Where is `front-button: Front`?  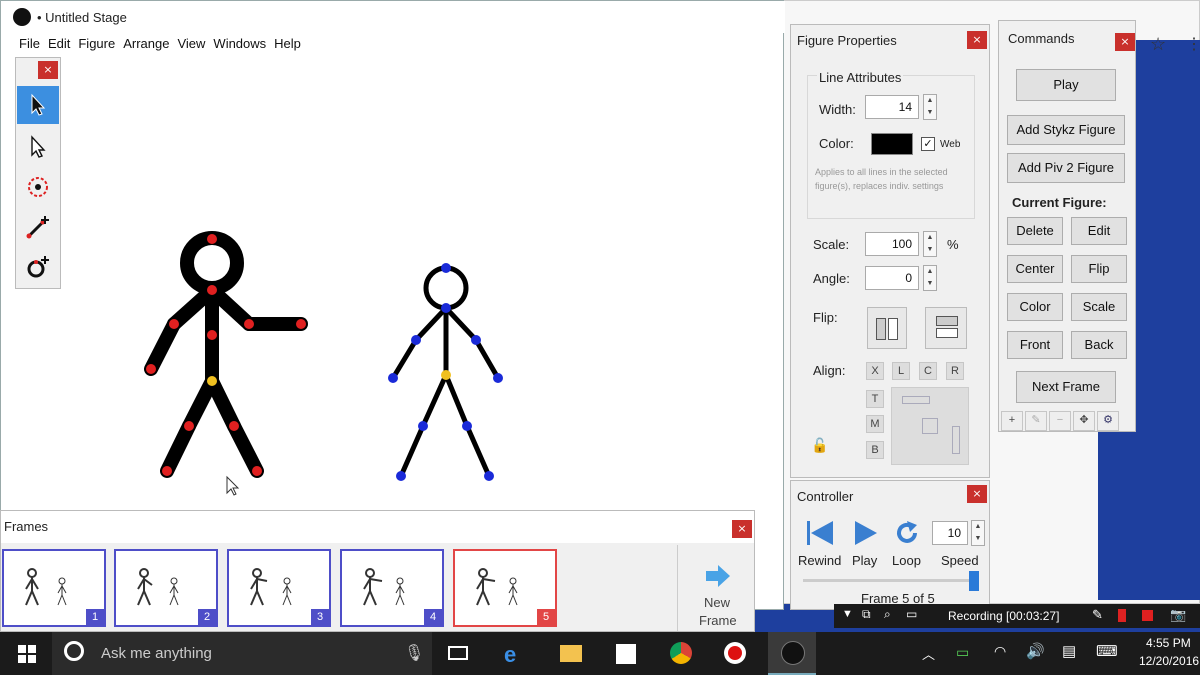
front-button: Front is located at coordinates (1035, 345).